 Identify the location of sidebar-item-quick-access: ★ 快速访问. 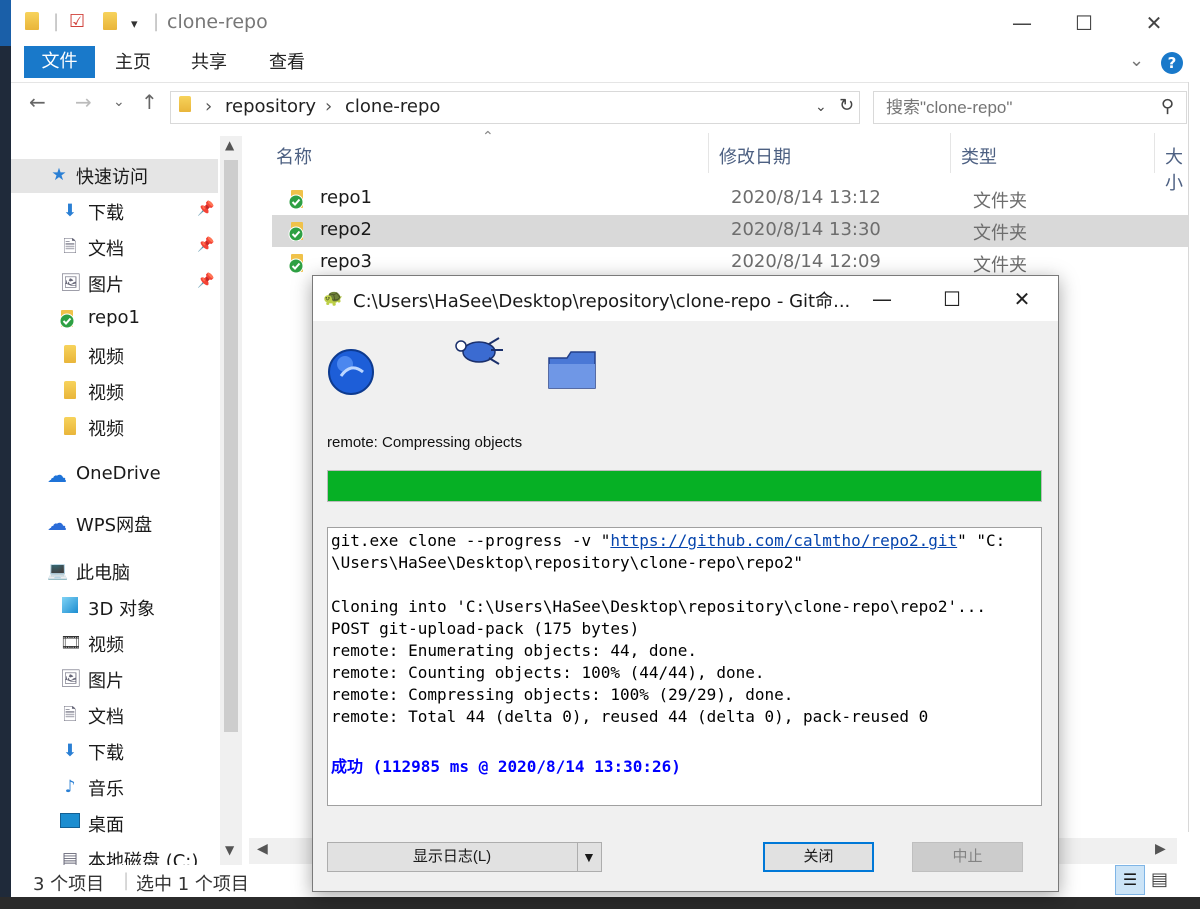
(114, 176).